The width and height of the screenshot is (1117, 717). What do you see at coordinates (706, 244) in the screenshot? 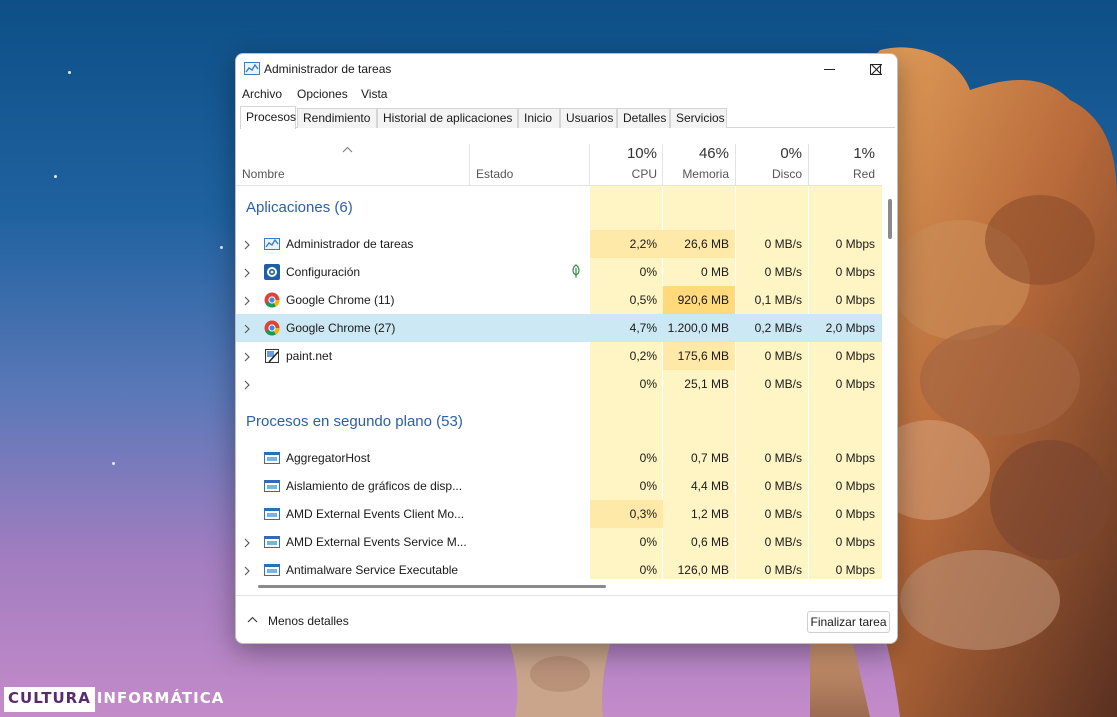
I see `mem-value: 26,6 MB` at bounding box center [706, 244].